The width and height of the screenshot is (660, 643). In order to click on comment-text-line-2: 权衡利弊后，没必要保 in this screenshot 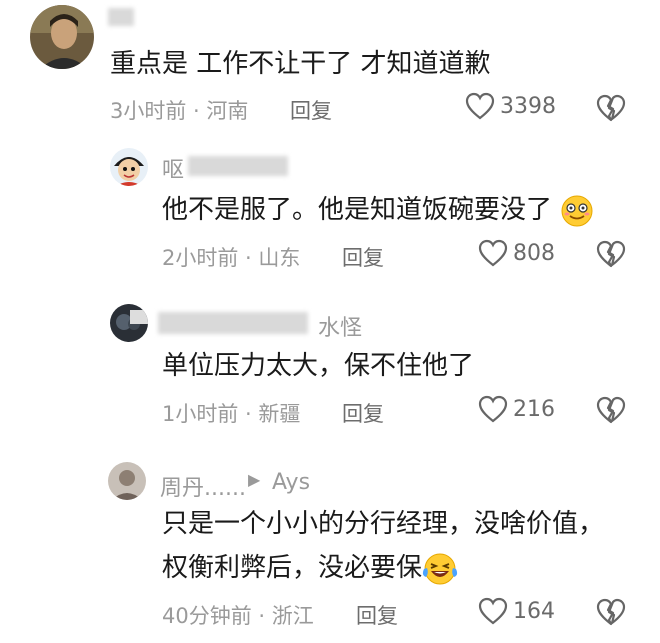, I will do `click(310, 568)`.